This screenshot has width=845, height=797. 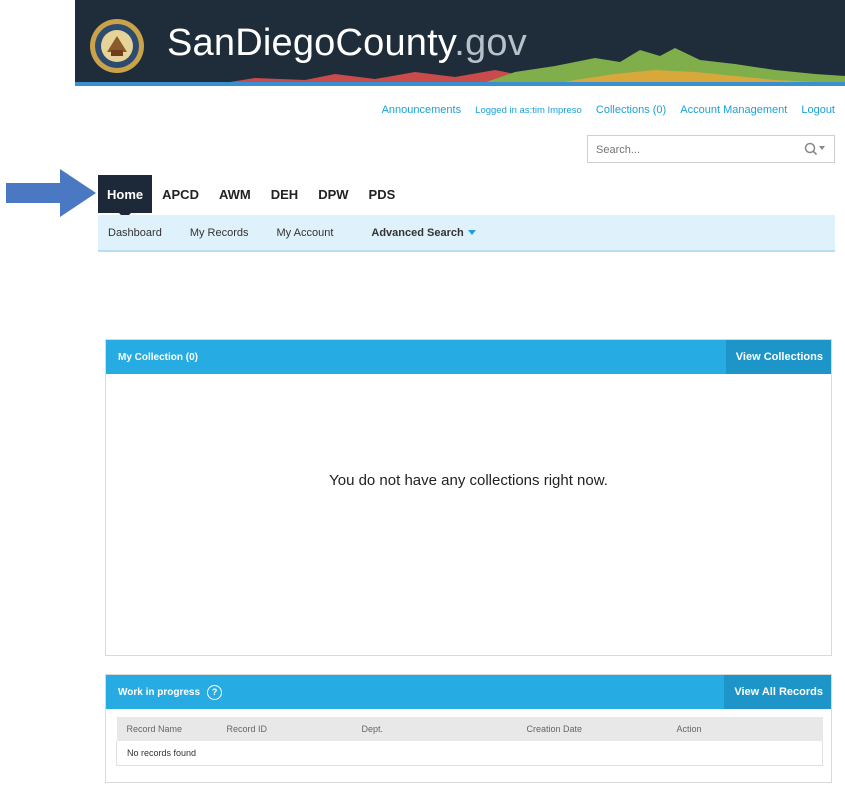 I want to click on subnav-my-records: My Records, so click(x=219, y=233).